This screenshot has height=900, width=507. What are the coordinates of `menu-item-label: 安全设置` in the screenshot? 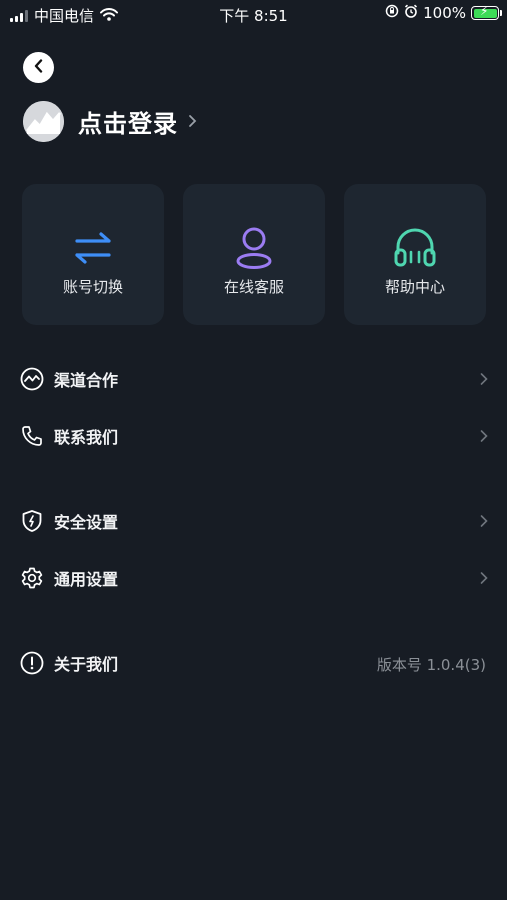 It's located at (86, 522).